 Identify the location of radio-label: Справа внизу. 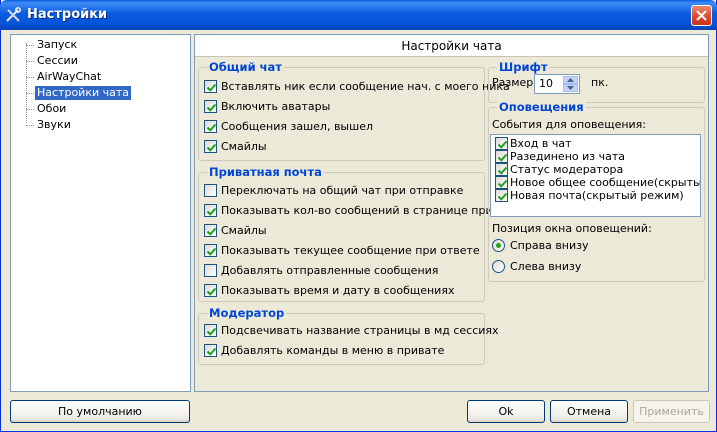
(549, 245).